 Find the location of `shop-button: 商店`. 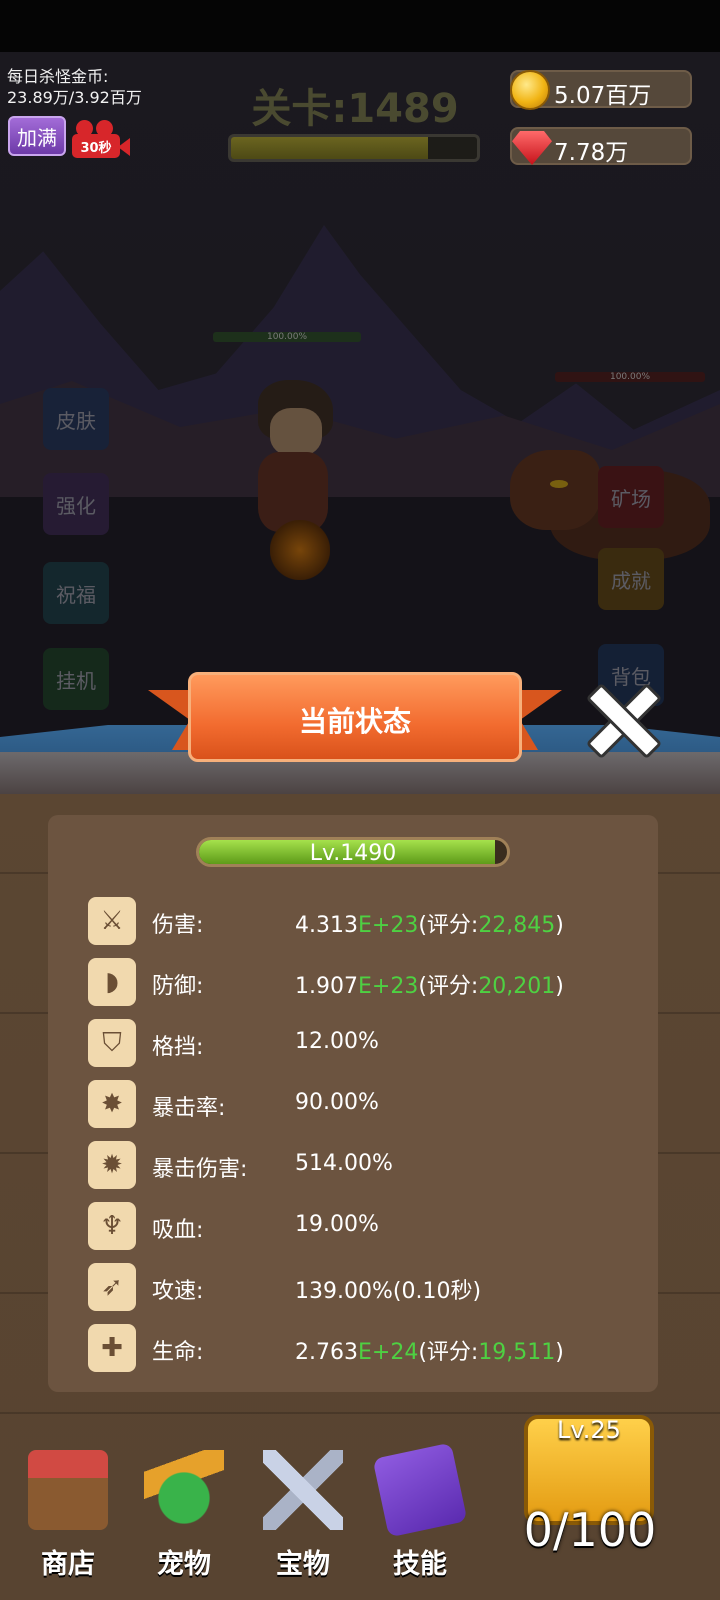

shop-button: 商店 is located at coordinates (68, 1515).